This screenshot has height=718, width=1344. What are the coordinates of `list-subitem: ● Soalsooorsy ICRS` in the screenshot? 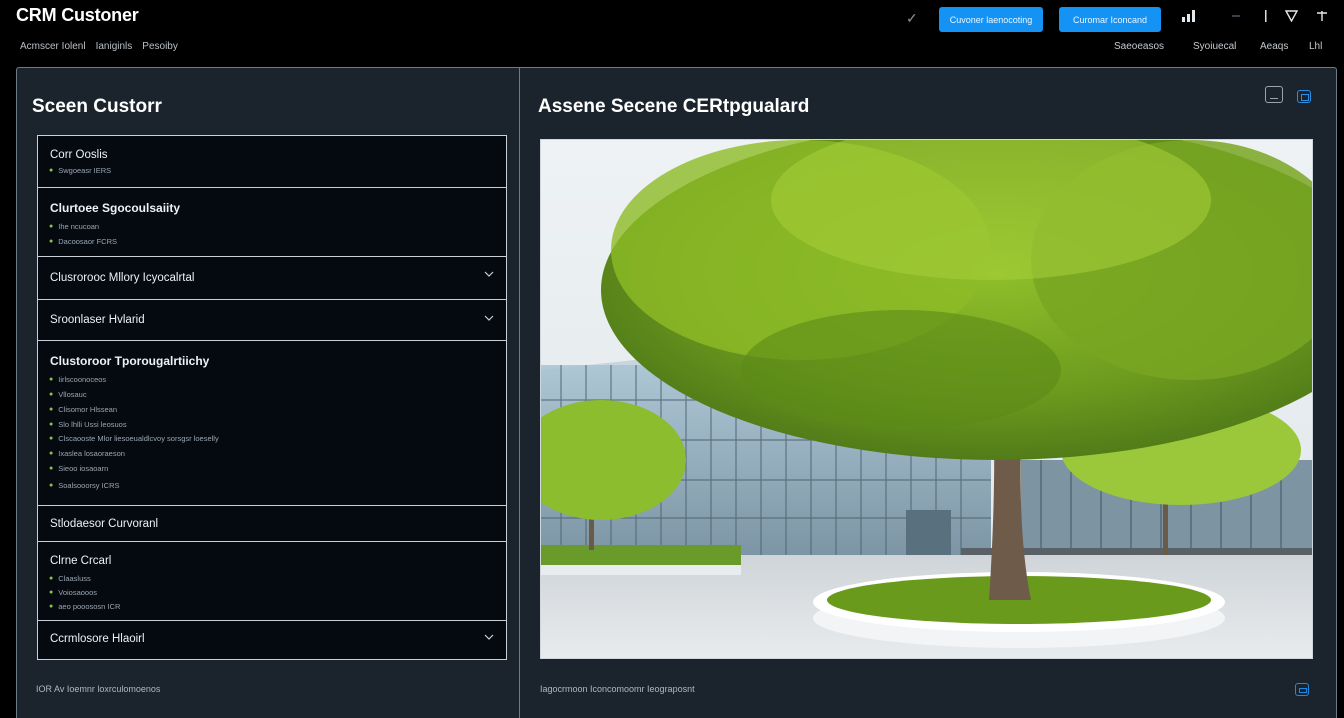 It's located at (84, 485).